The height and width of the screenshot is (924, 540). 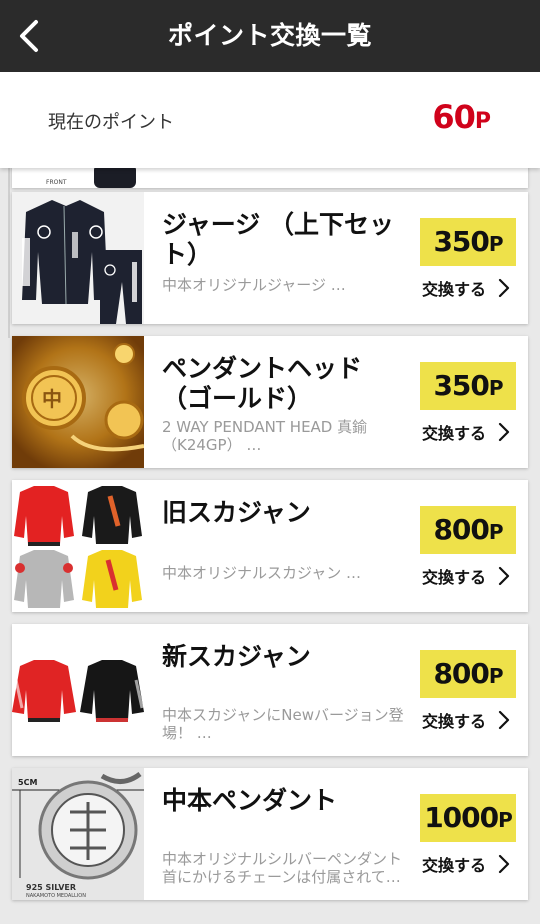 I want to click on item-image-new-sukajan, so click(x=78, y=690).